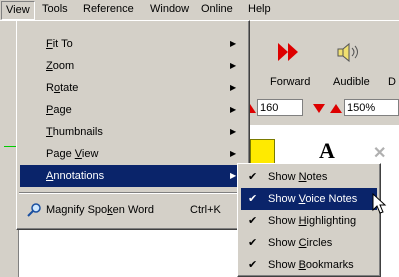  I want to click on menu-bar: View Tools Reference Window Online Help, so click(199, 10).